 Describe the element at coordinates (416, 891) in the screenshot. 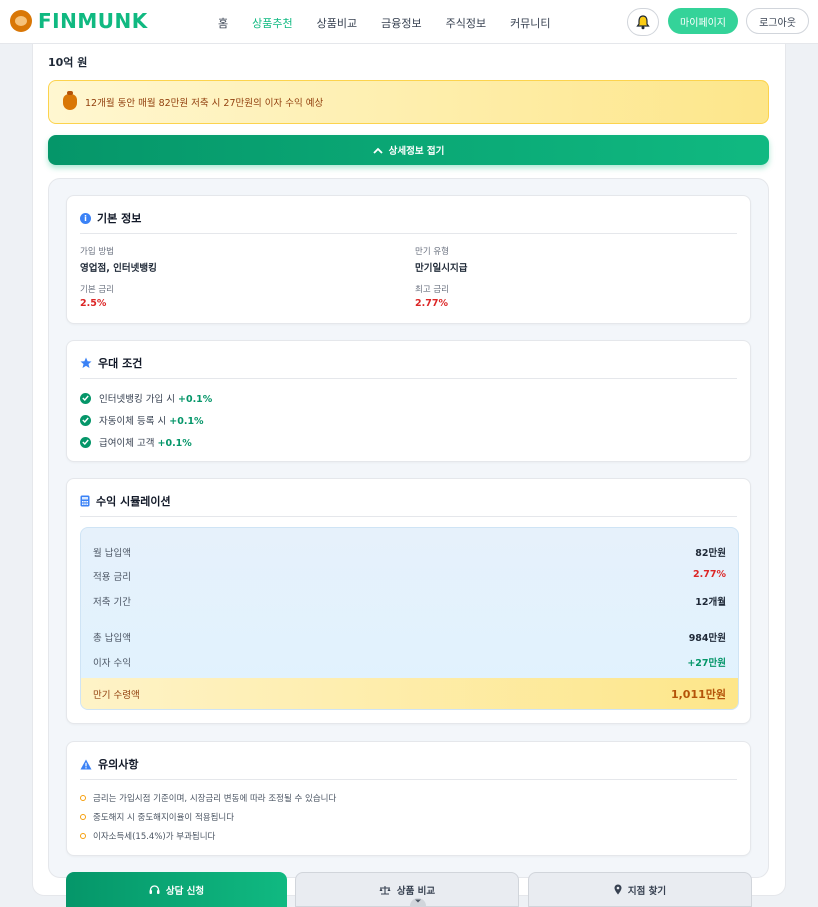

I see `compare-button-label: 상품 비교` at that location.